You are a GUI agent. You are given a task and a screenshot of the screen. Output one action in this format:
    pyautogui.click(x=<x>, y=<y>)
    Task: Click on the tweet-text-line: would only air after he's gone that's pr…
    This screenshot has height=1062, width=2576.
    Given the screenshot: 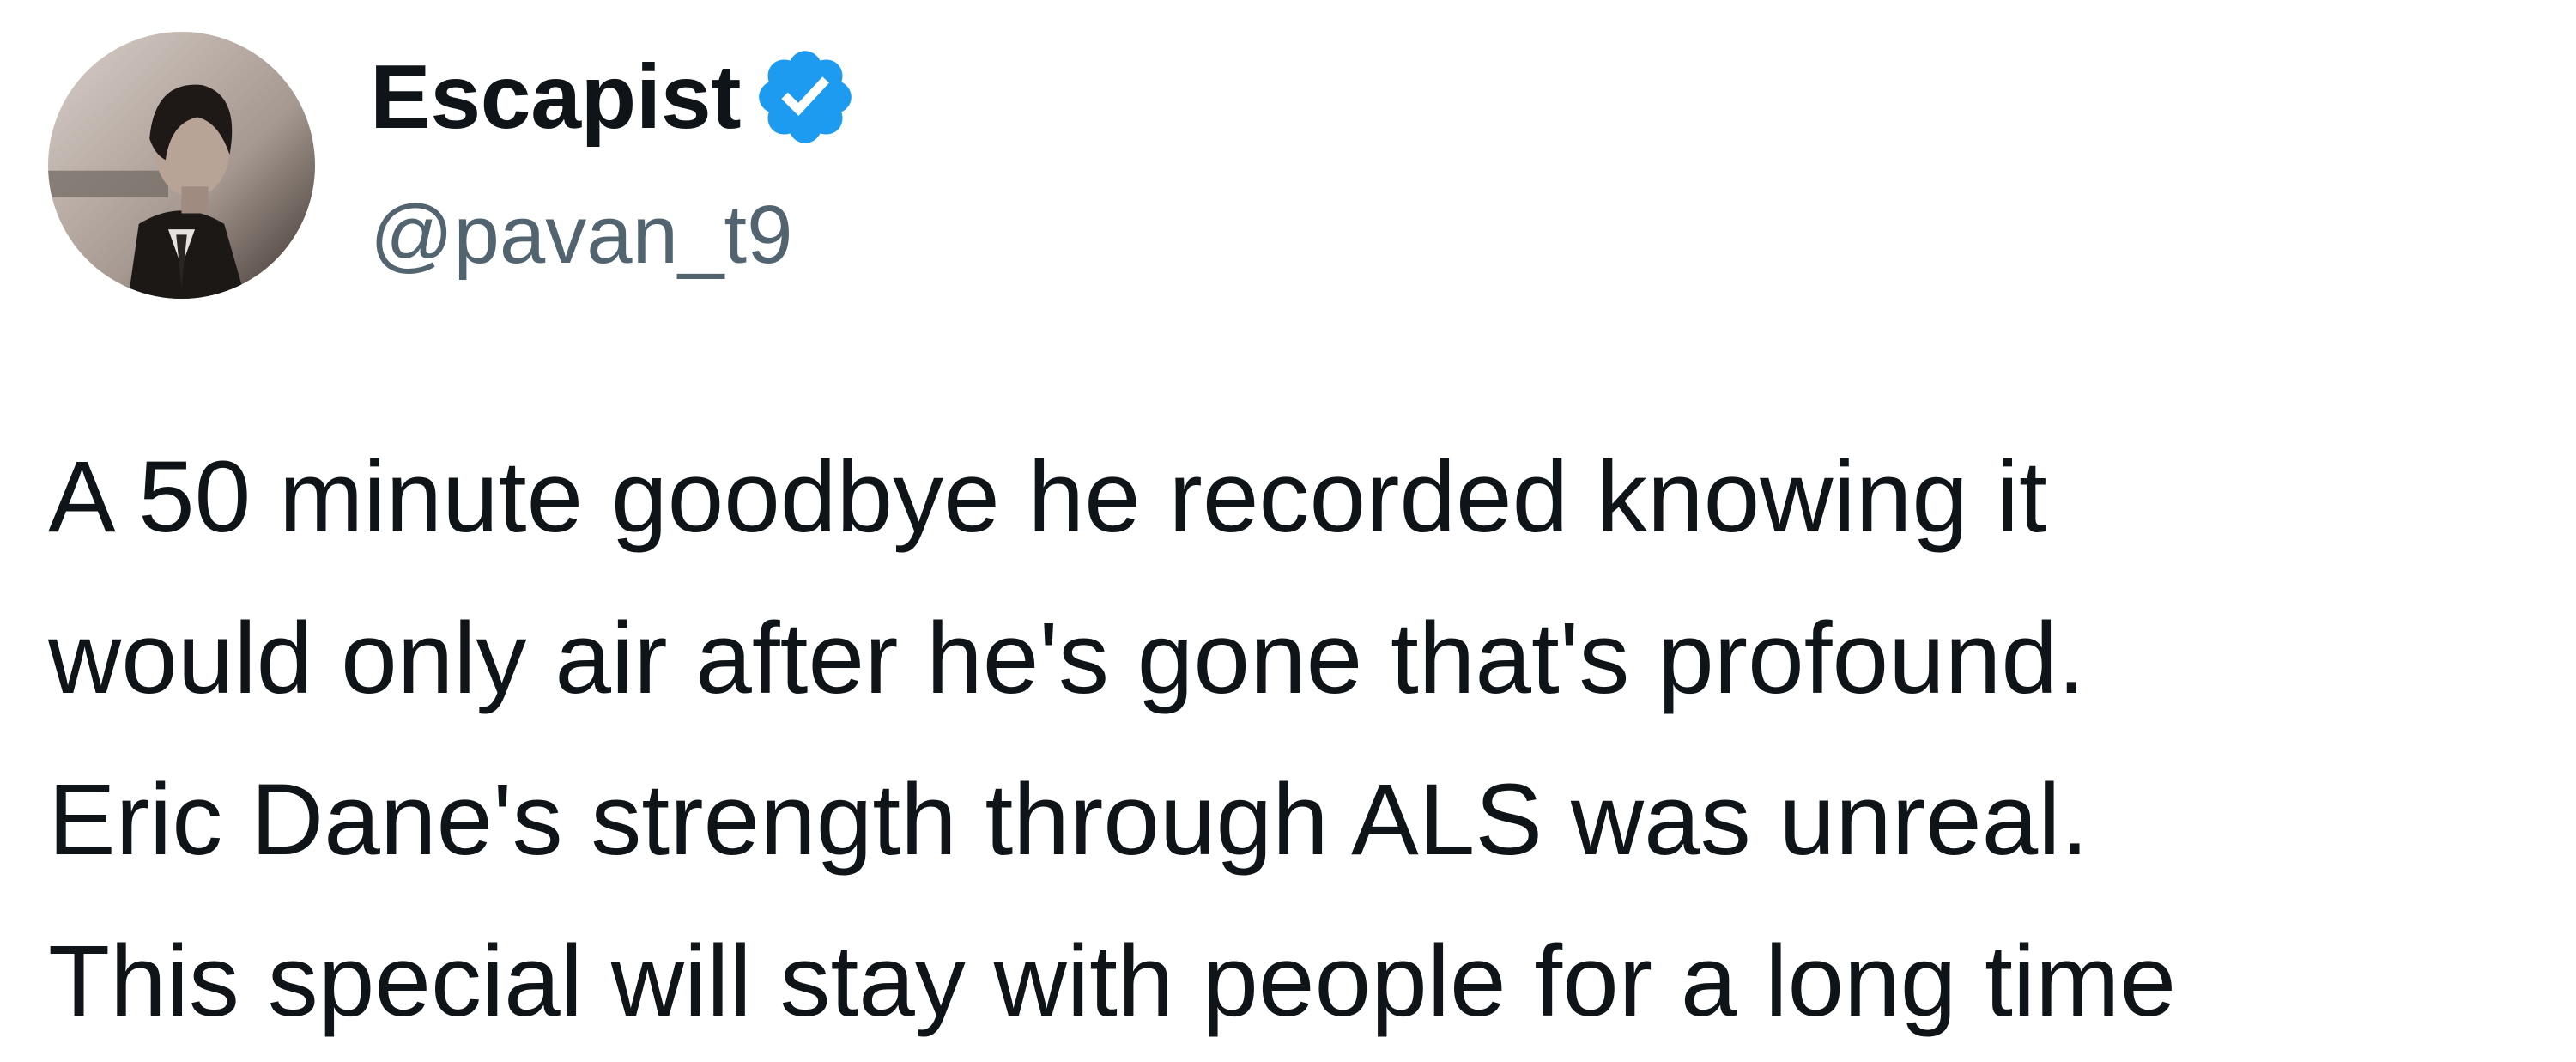 What is the action you would take?
    pyautogui.click(x=1067, y=658)
    